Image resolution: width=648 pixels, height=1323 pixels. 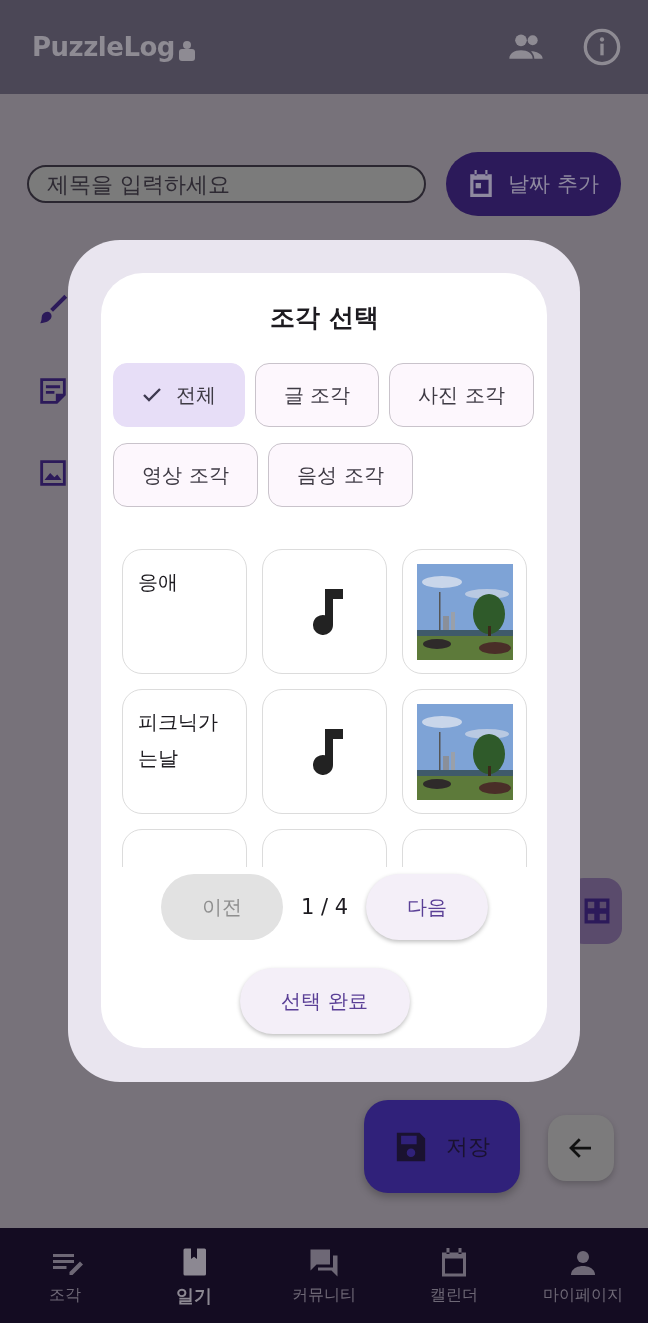 I want to click on title-input-field: 제목을 입력하세요, so click(x=227, y=184).